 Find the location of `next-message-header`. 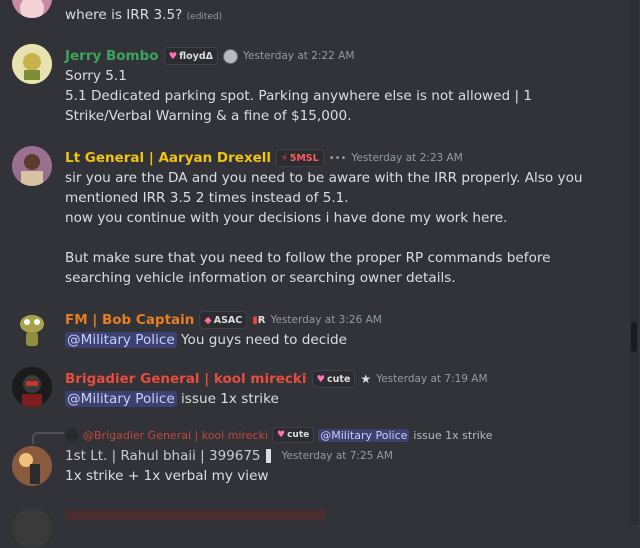

next-message-header is located at coordinates (195, 515).